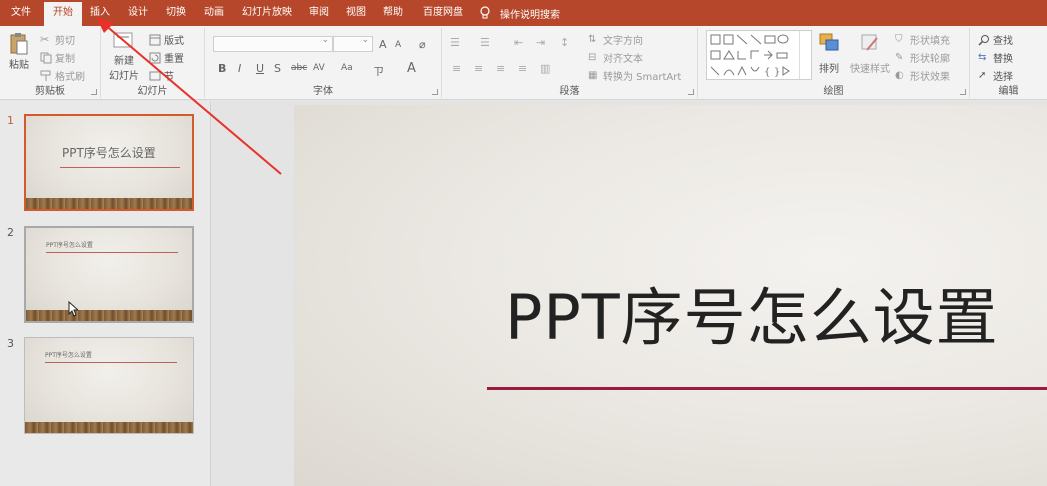  What do you see at coordinates (63, 14) in the screenshot?
I see `tab-home: 开始` at bounding box center [63, 14].